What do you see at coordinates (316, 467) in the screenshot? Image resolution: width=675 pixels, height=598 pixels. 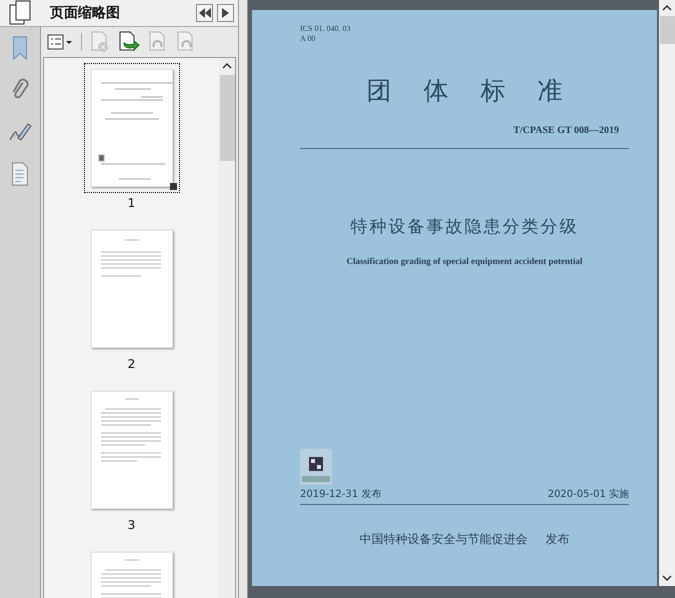 I see `qr-code-label-drawing` at bounding box center [316, 467].